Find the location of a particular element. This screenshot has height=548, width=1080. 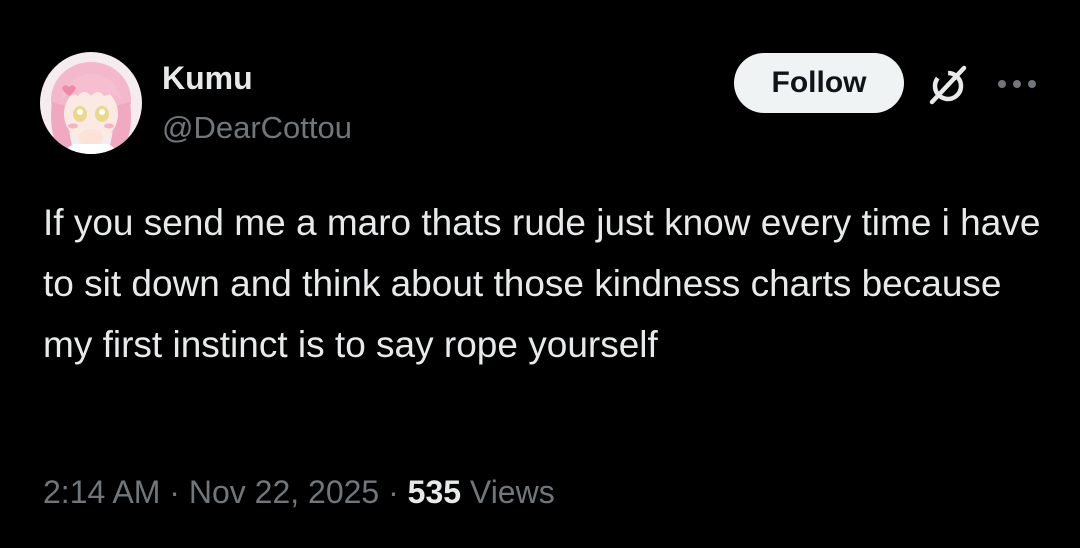

follow-button: Follow is located at coordinates (819, 83).